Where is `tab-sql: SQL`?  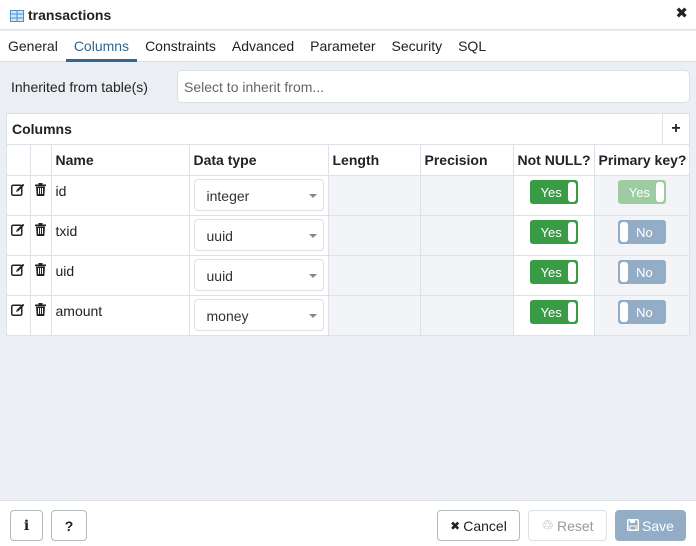
tab-sql: SQL is located at coordinates (472, 46).